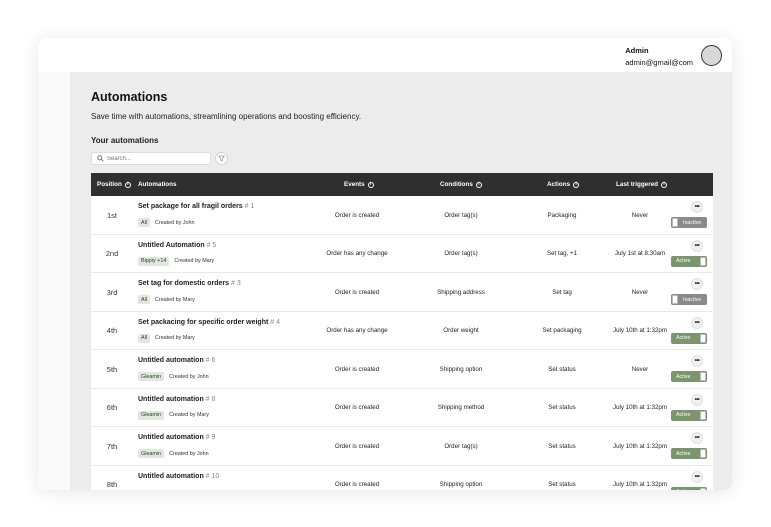  Describe the element at coordinates (212, 476) in the screenshot. I see `automation-number: # 10` at that location.